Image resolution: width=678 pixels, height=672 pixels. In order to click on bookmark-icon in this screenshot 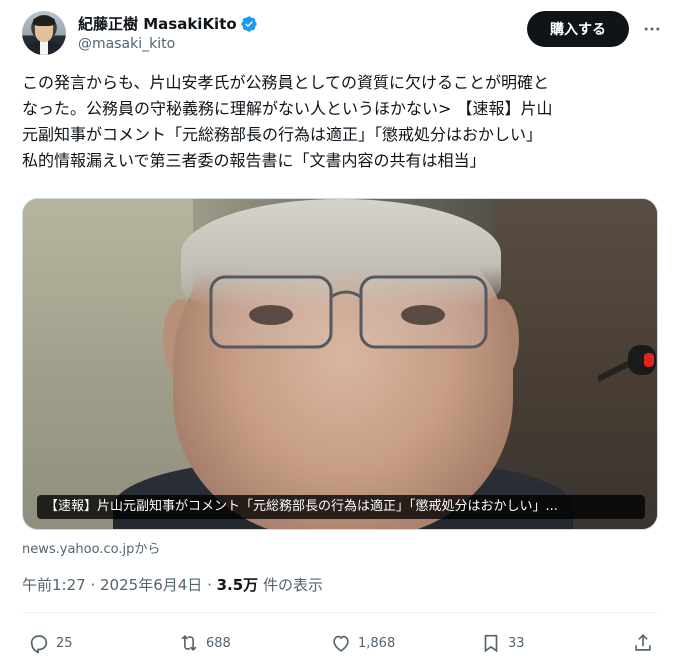, I will do `click(491, 643)`.